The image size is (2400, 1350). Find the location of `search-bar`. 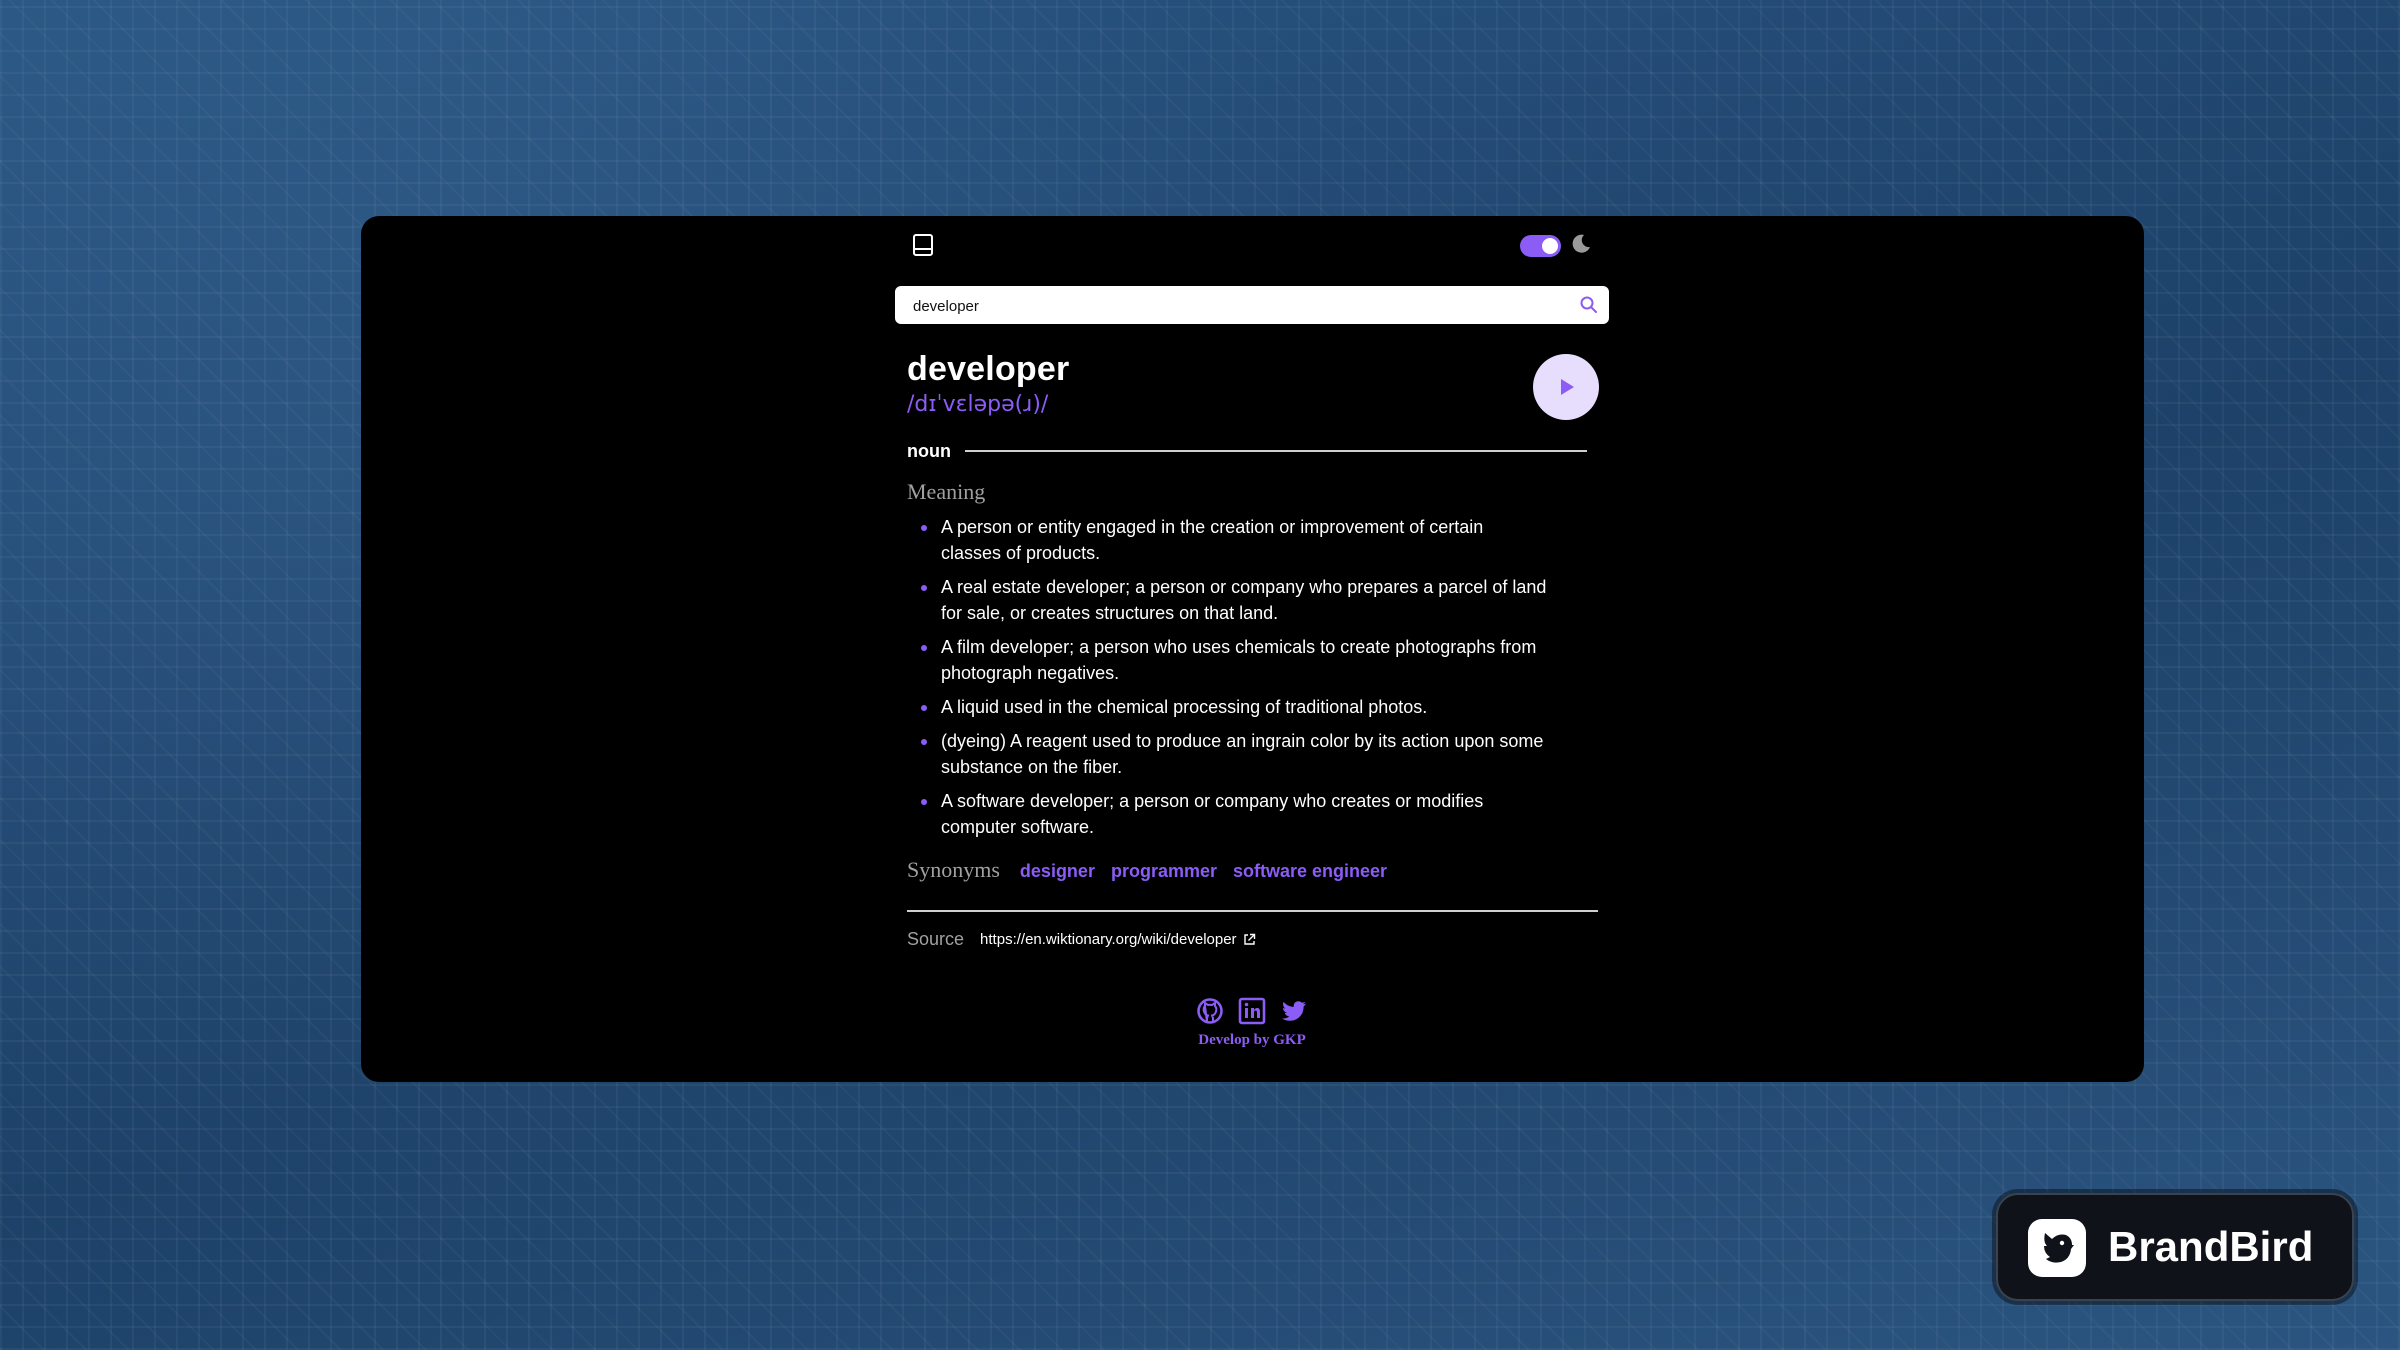

search-bar is located at coordinates (1252, 306).